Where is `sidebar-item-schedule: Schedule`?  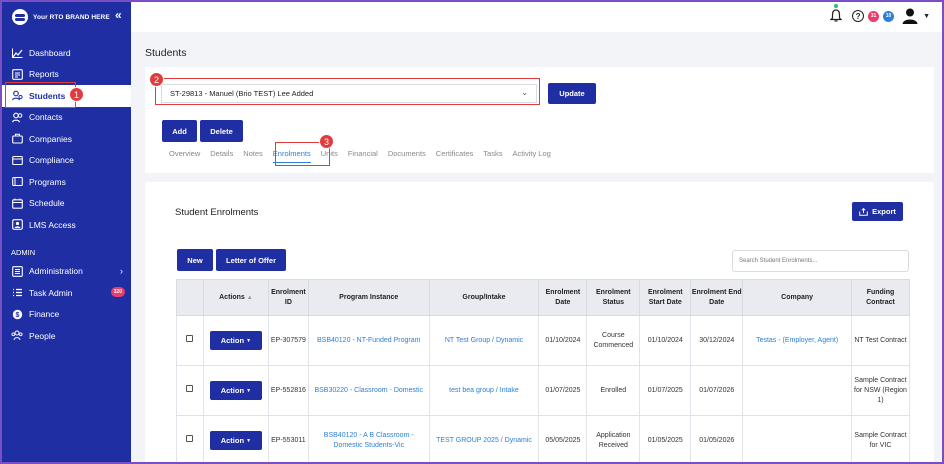
sidebar-item-schedule: Schedule is located at coordinates (66, 204).